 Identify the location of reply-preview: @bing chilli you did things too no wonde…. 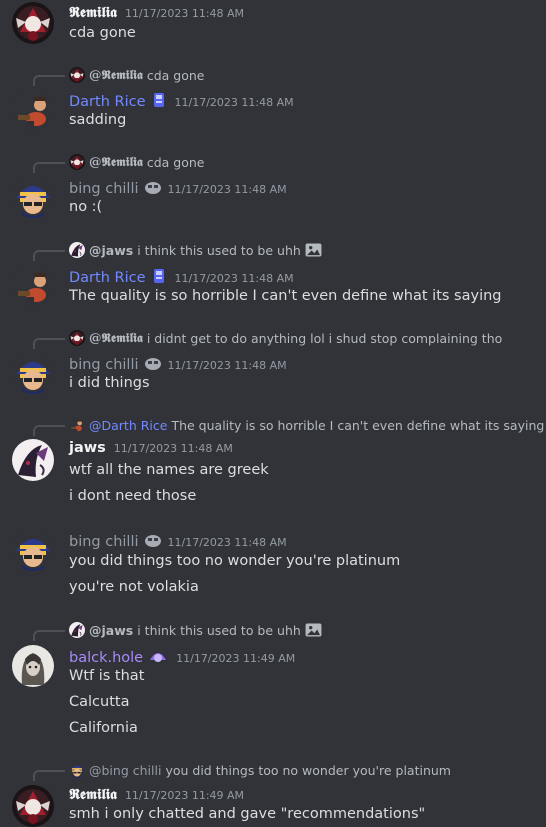
(260, 770).